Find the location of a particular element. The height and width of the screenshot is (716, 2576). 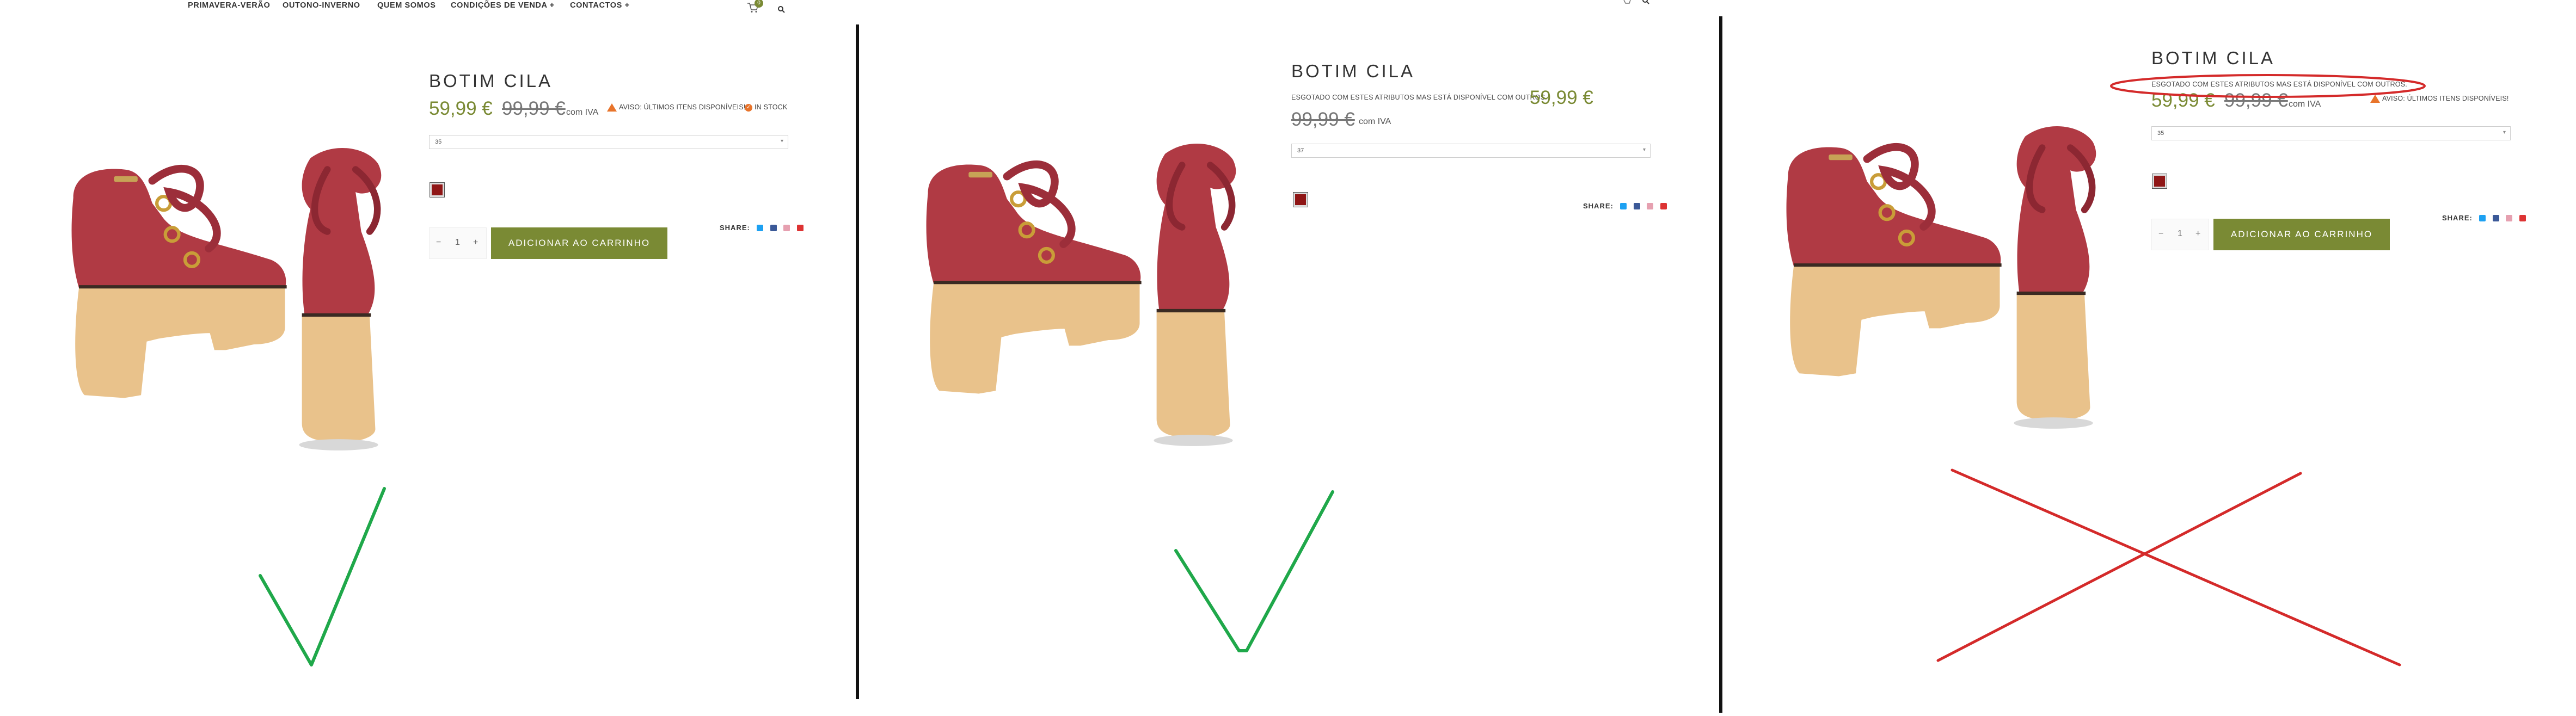

highlight-ellipse is located at coordinates (2268, 86).